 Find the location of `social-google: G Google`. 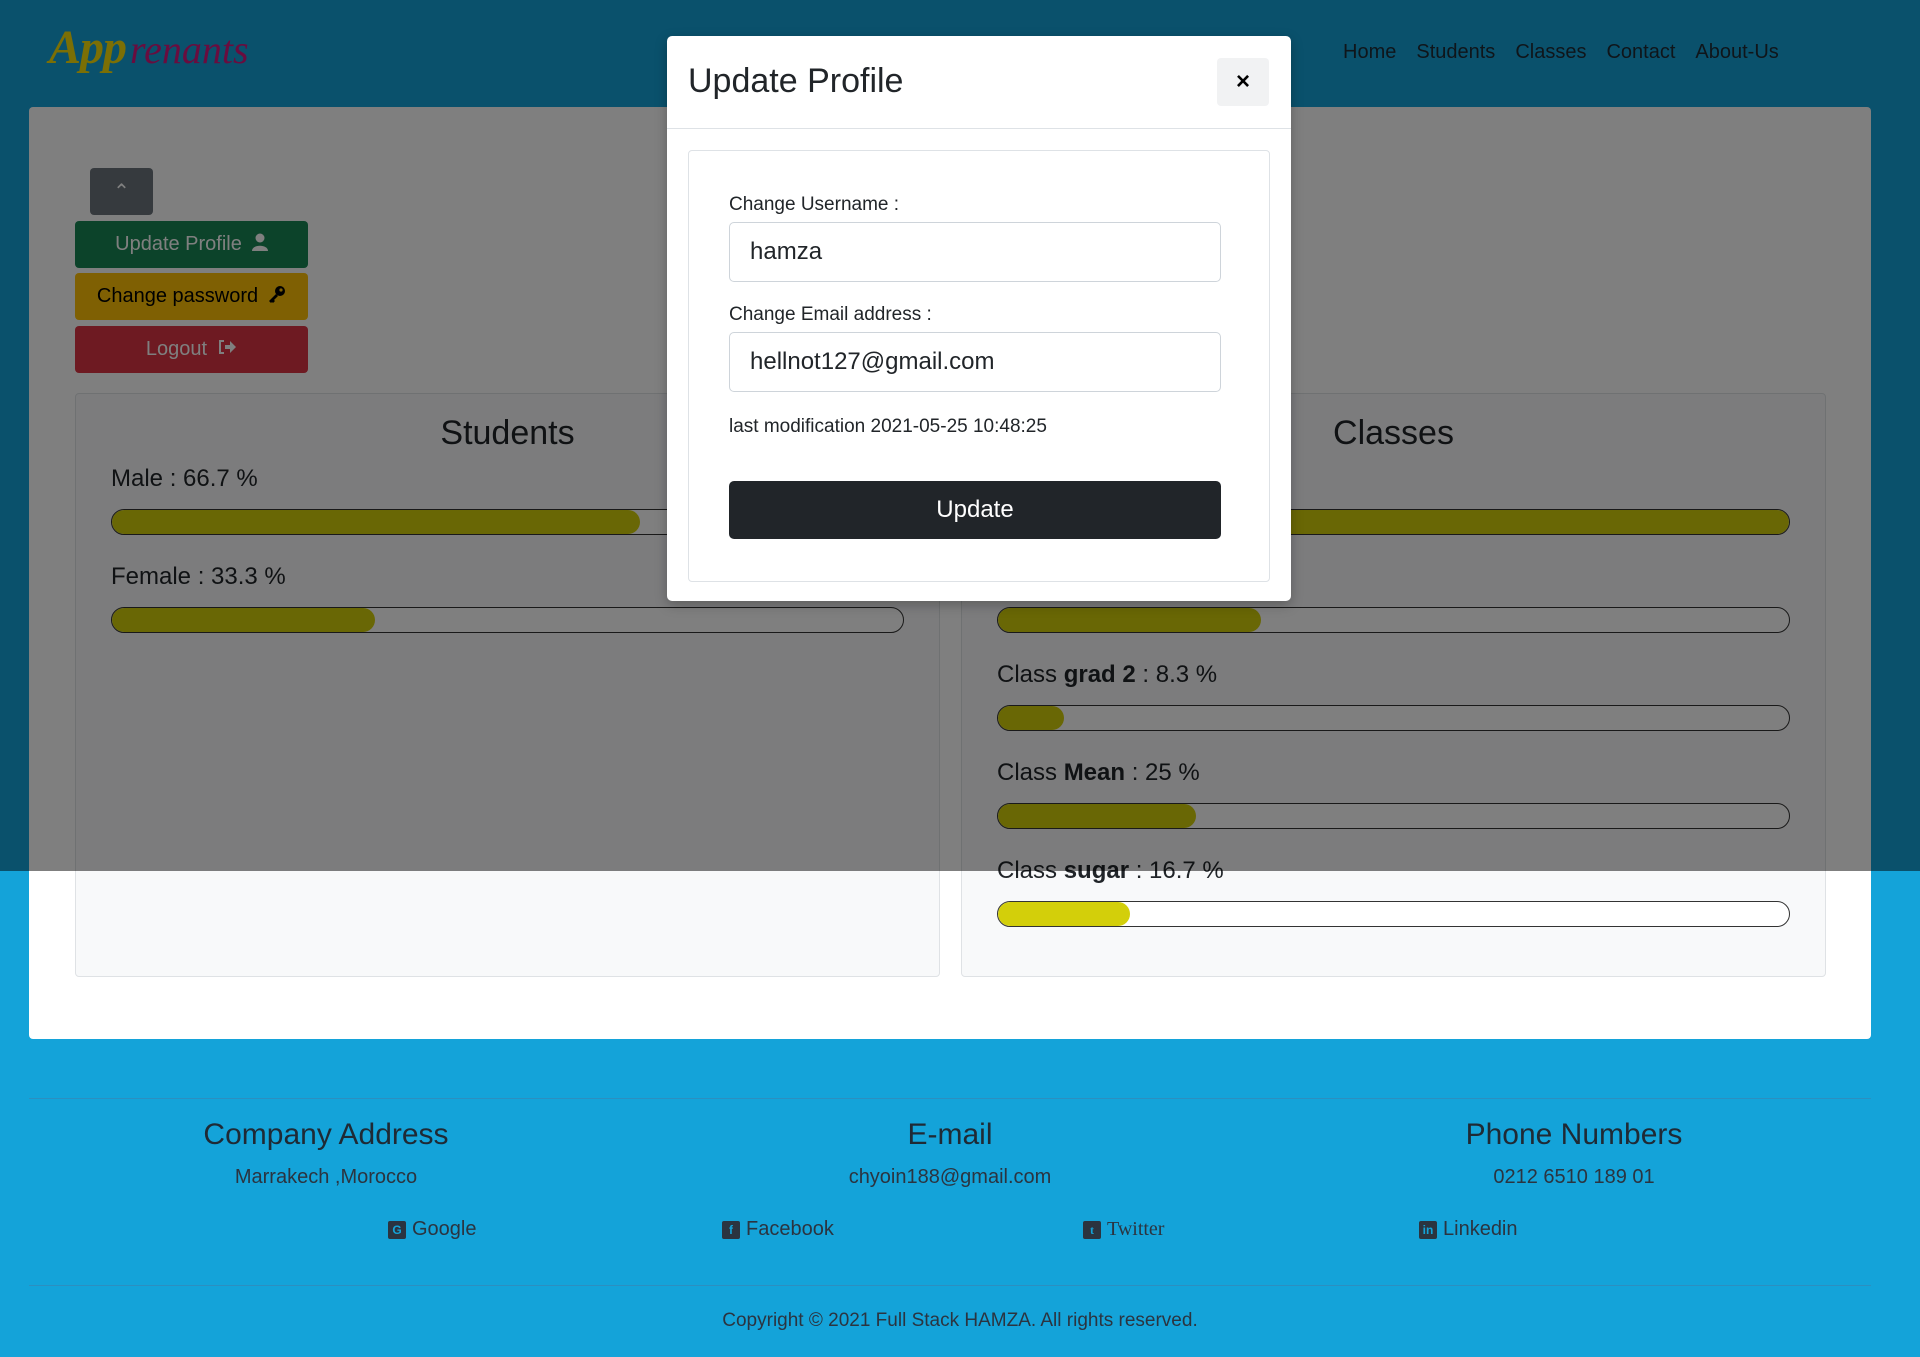

social-google: G Google is located at coordinates (432, 1229).